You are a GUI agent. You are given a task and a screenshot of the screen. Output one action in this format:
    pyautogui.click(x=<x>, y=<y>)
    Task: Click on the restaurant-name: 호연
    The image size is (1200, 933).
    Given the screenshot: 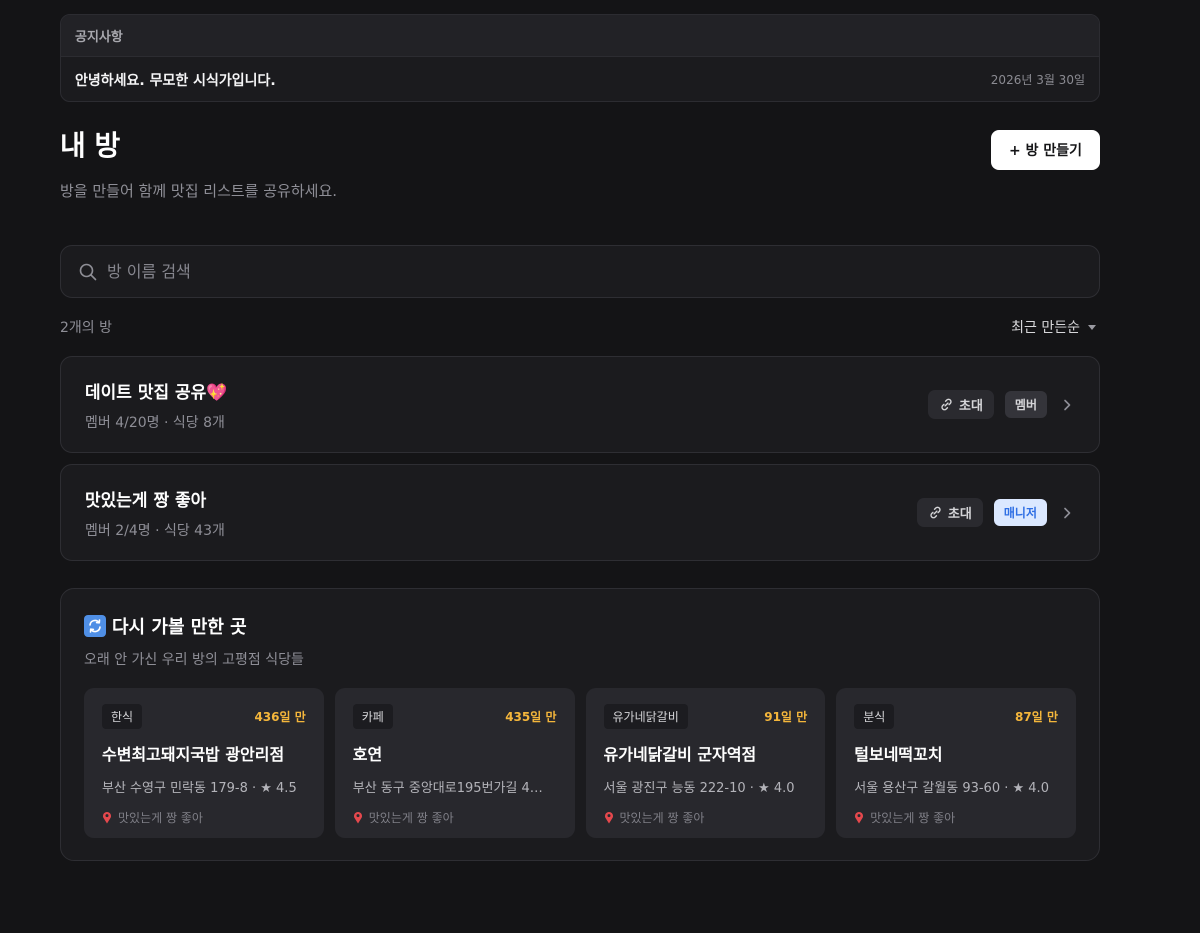 What is the action you would take?
    pyautogui.click(x=367, y=754)
    